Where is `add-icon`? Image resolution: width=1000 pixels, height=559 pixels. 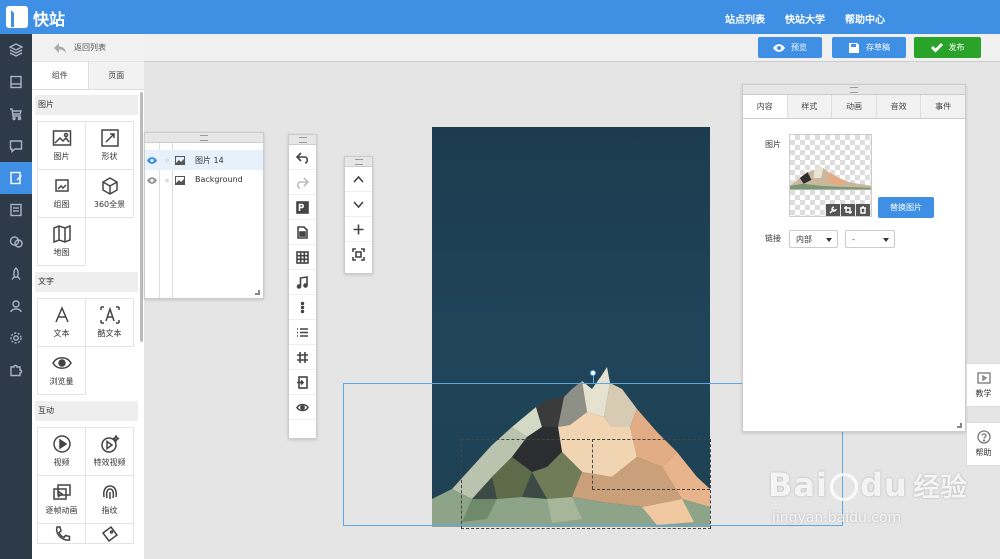
add-icon is located at coordinates (358, 229).